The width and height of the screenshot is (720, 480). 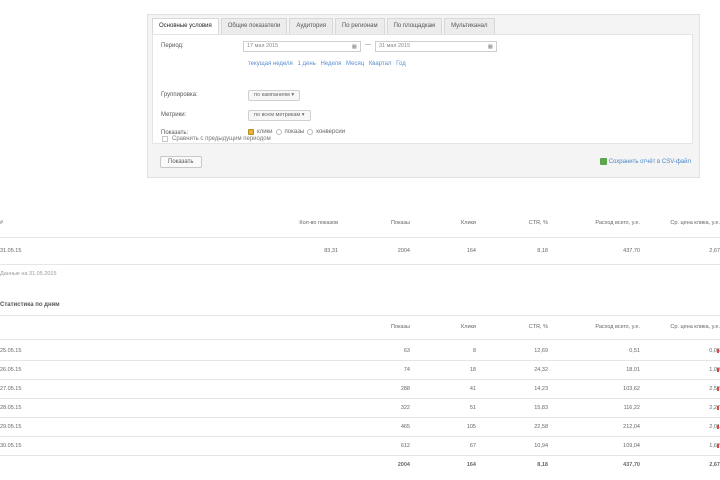 What do you see at coordinates (360, 251) in the screenshot?
I see `summary-row: 31.05.15 83,31 2004 164 8,18 437,70 2,67` at bounding box center [360, 251].